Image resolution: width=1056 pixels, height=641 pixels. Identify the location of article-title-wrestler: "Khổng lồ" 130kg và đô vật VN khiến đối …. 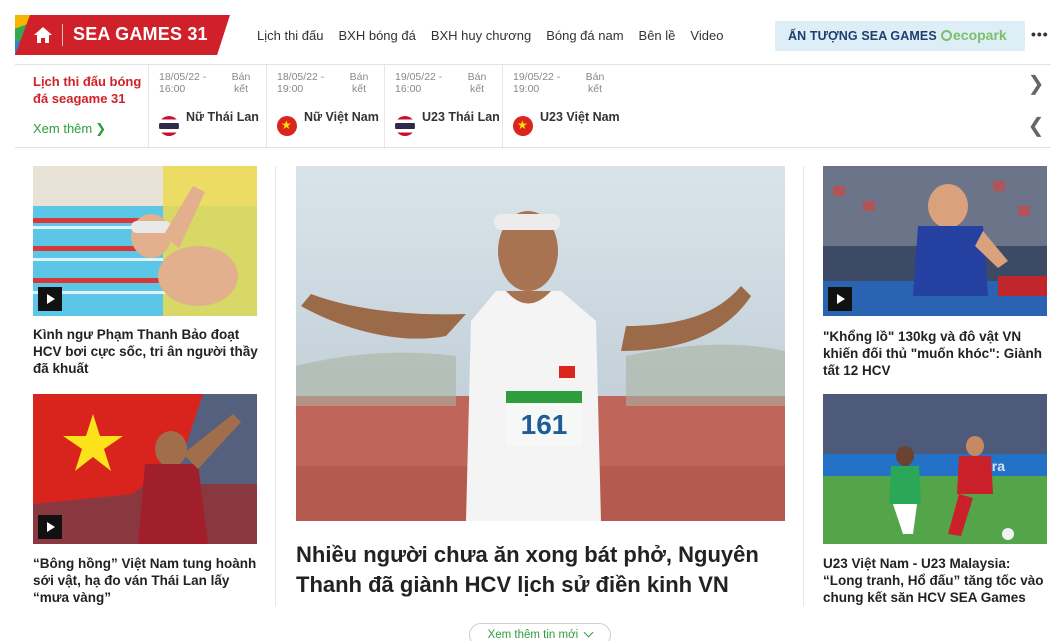
(937, 353).